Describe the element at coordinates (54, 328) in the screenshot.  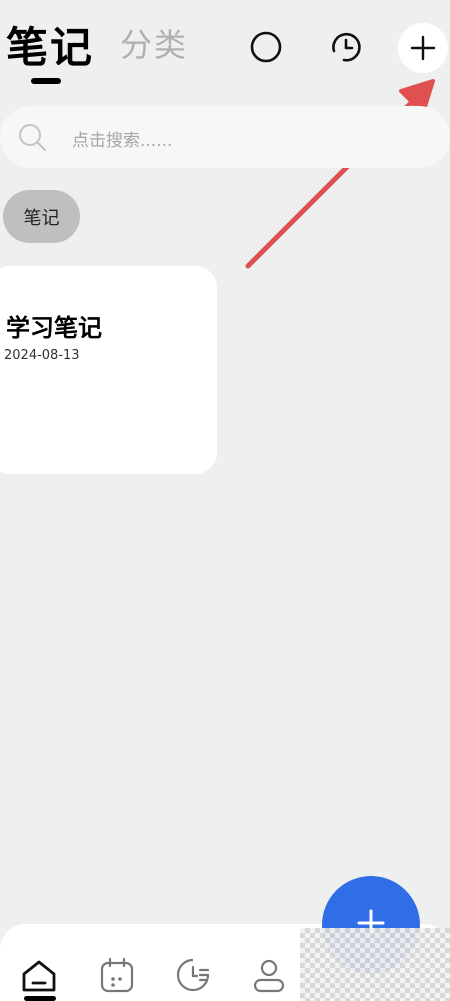
I see `note-title: 学习笔记` at that location.